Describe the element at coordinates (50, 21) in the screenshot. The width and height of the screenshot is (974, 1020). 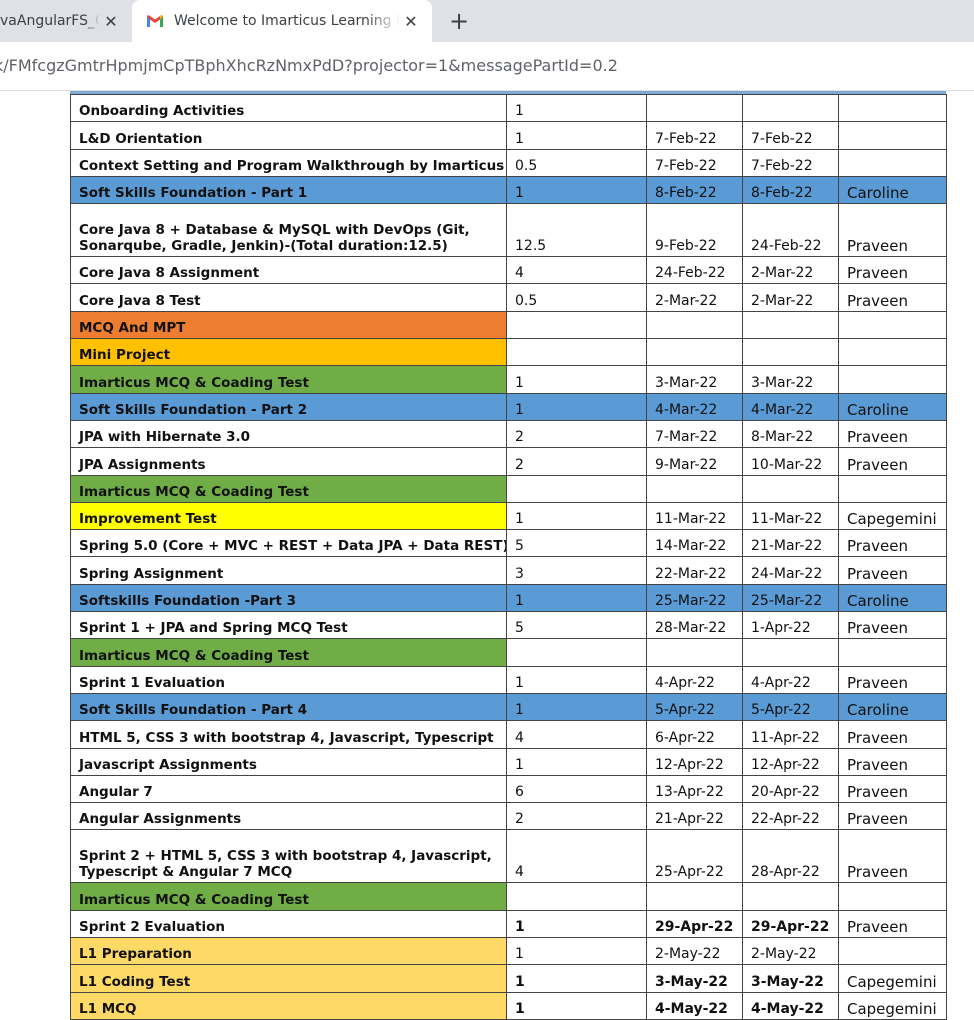
I see `tab-title: vaAngularFS_C` at that location.